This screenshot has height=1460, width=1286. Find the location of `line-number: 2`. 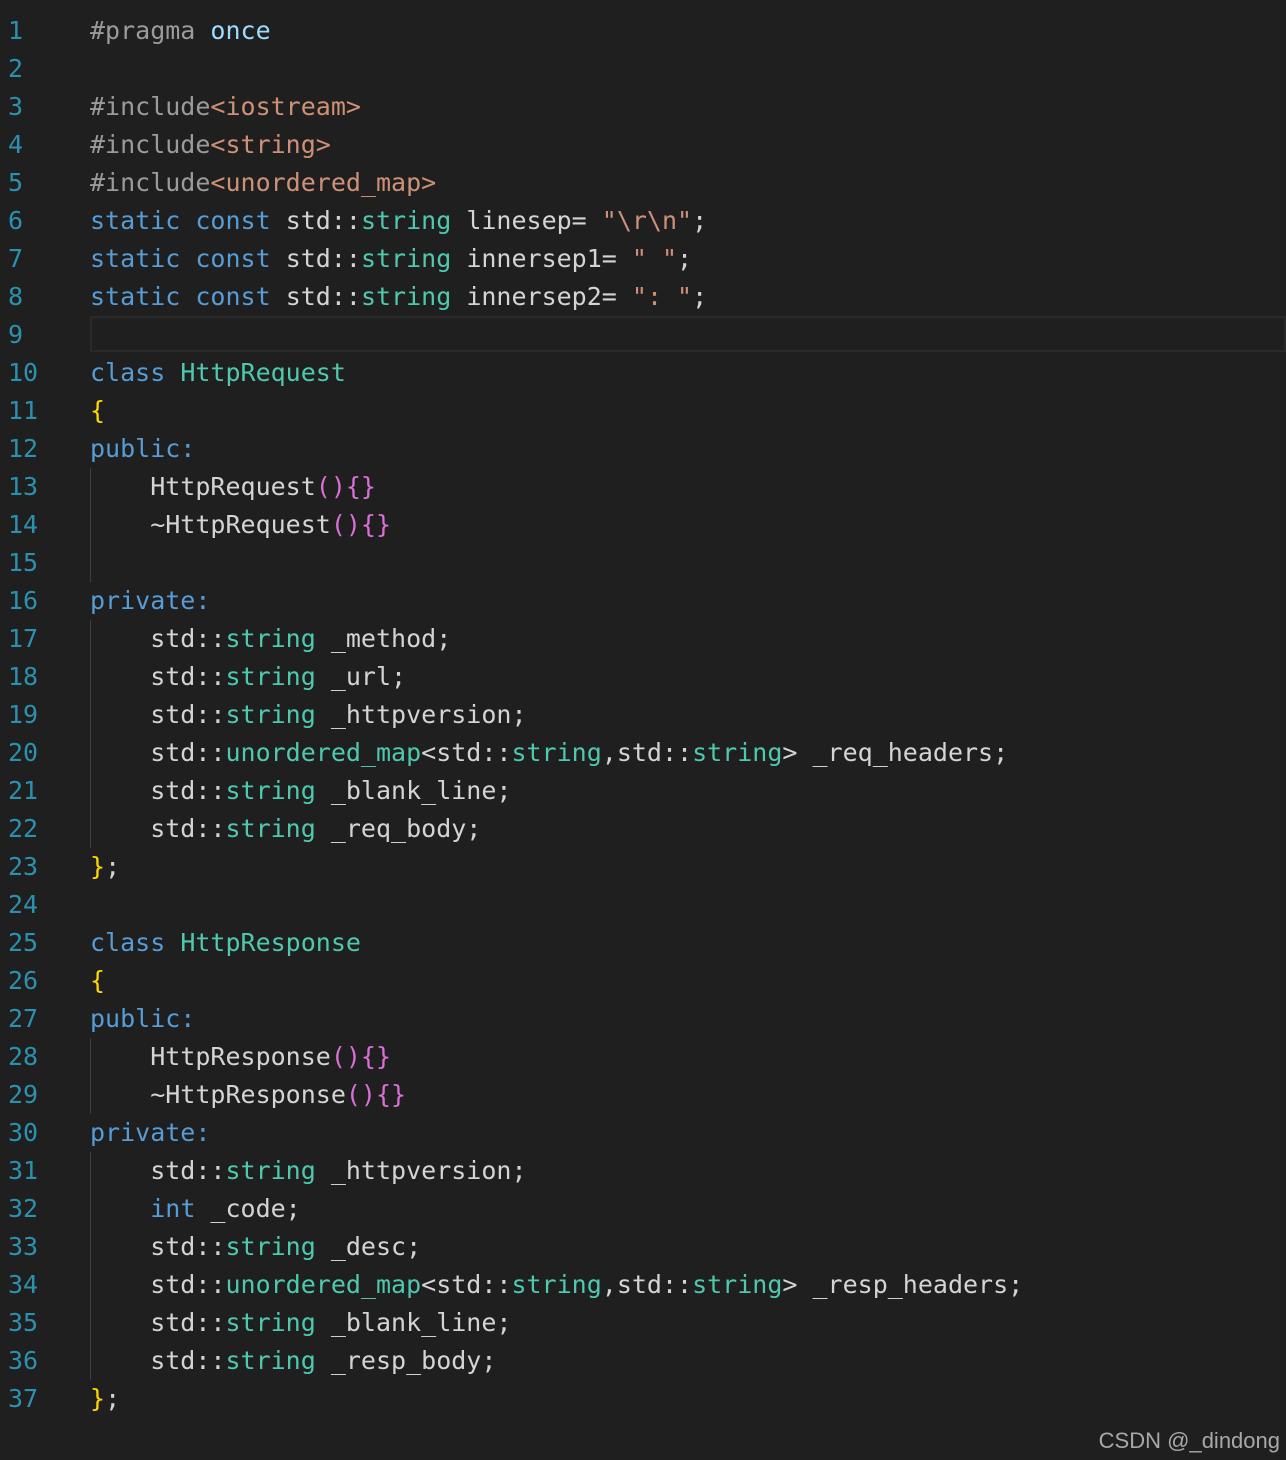

line-number: 2 is located at coordinates (16, 68).